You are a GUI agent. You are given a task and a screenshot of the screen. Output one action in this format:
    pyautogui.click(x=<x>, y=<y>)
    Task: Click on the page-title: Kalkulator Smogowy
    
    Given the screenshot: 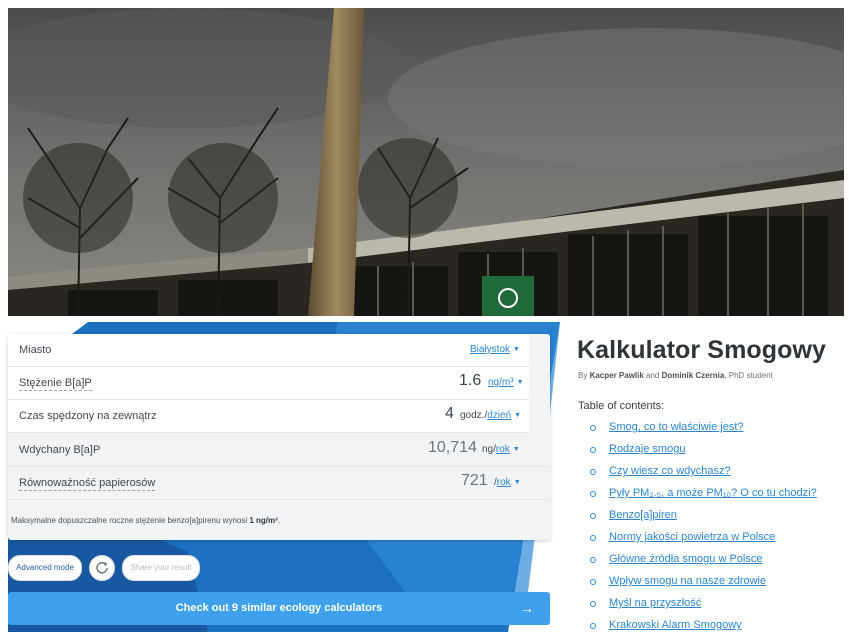 What is the action you would take?
    pyautogui.click(x=702, y=350)
    